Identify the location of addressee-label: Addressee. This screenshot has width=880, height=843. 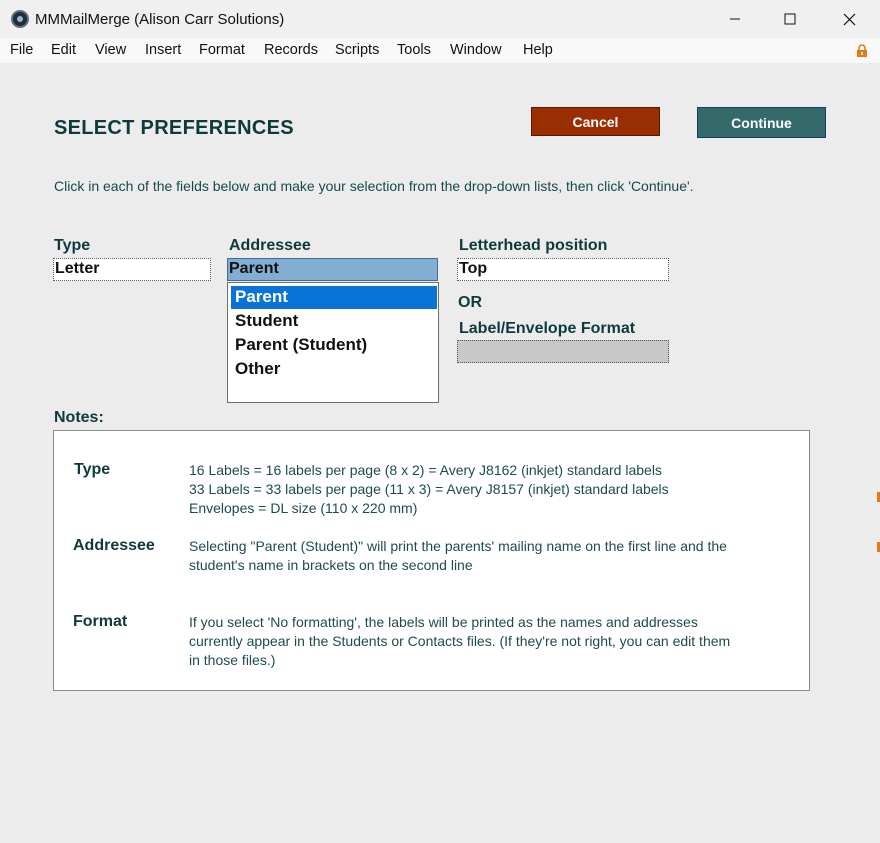
(270, 245).